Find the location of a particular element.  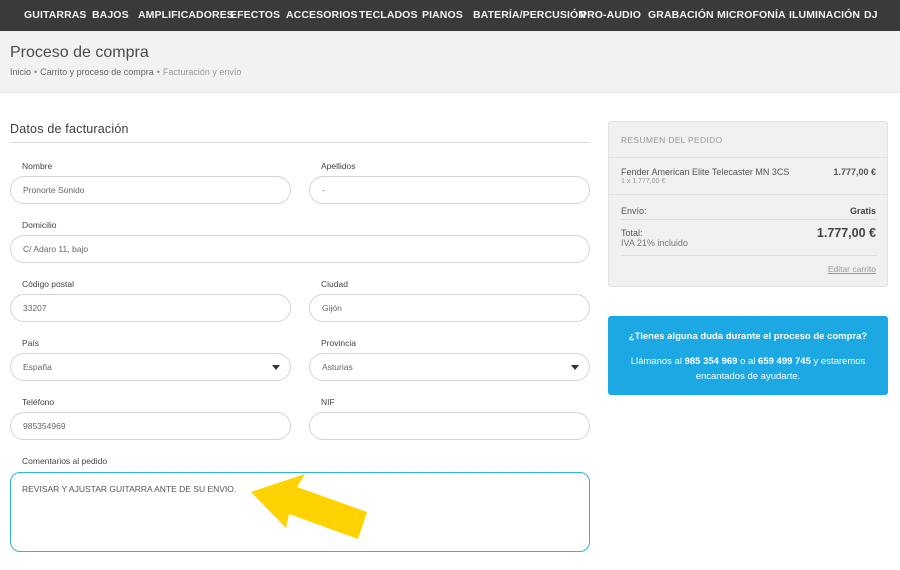

total-value: 1.777,00 € is located at coordinates (846, 233).